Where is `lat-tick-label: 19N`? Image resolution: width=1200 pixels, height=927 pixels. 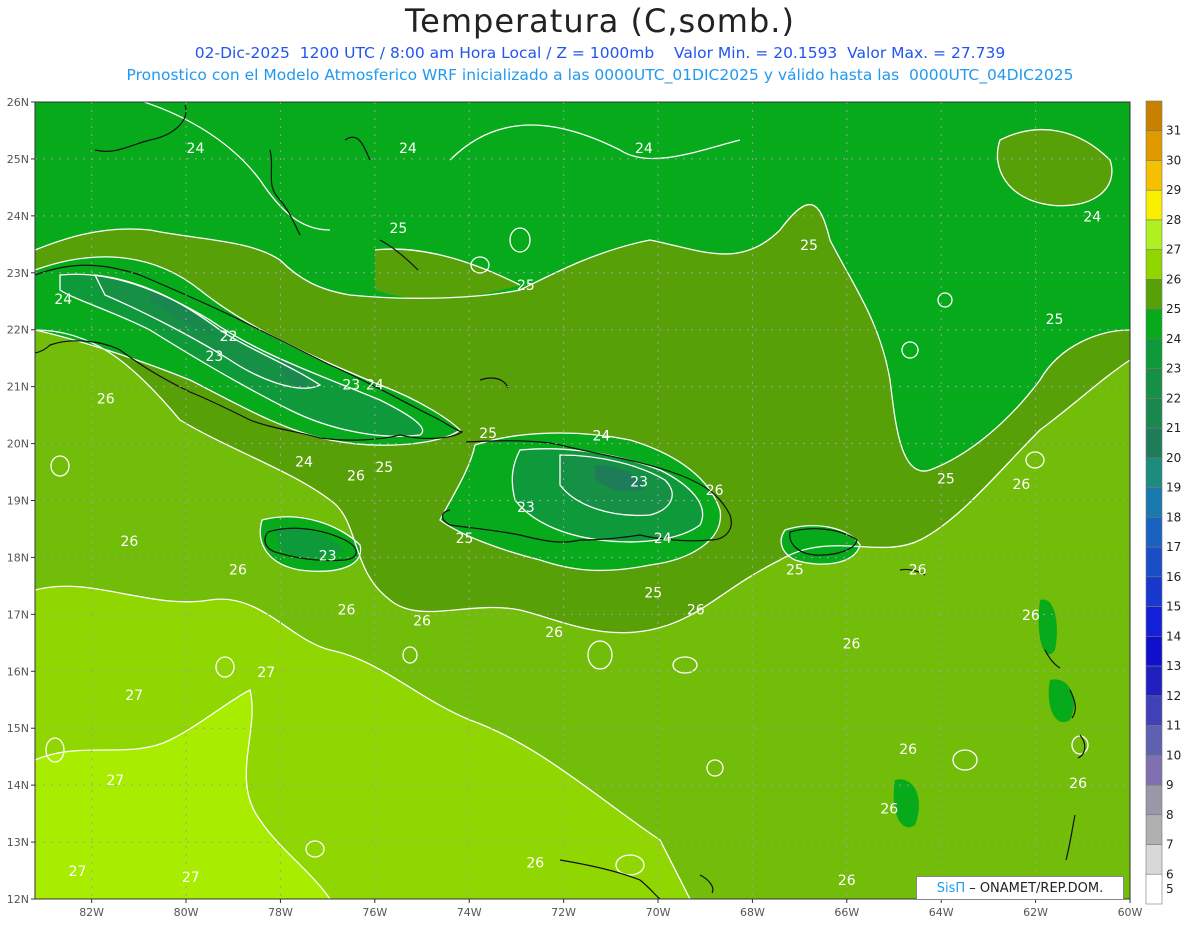
lat-tick-label: 19N is located at coordinates (18, 501).